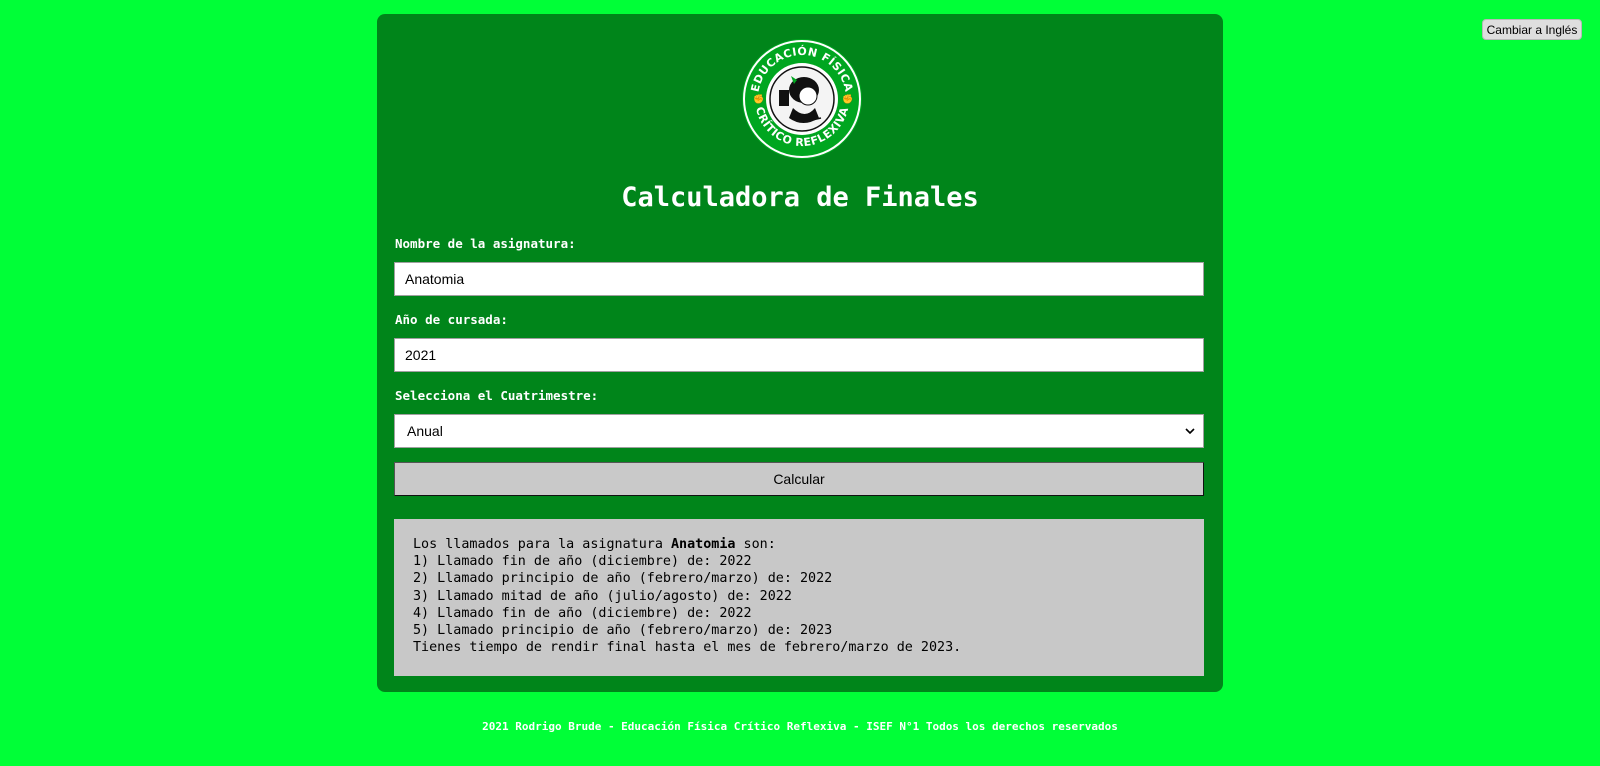 Image resolution: width=1600 pixels, height=766 pixels. I want to click on subject-label: Nombre de la asignatura:, so click(485, 243).